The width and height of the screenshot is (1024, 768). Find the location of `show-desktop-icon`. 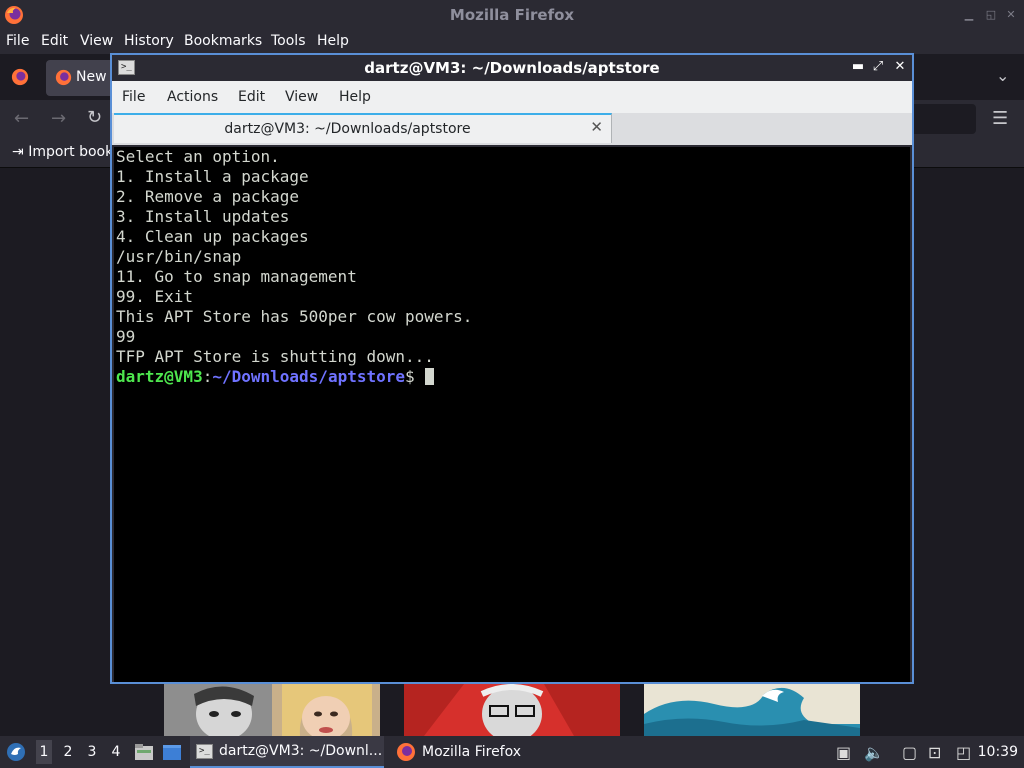

show-desktop-icon is located at coordinates (172, 752).